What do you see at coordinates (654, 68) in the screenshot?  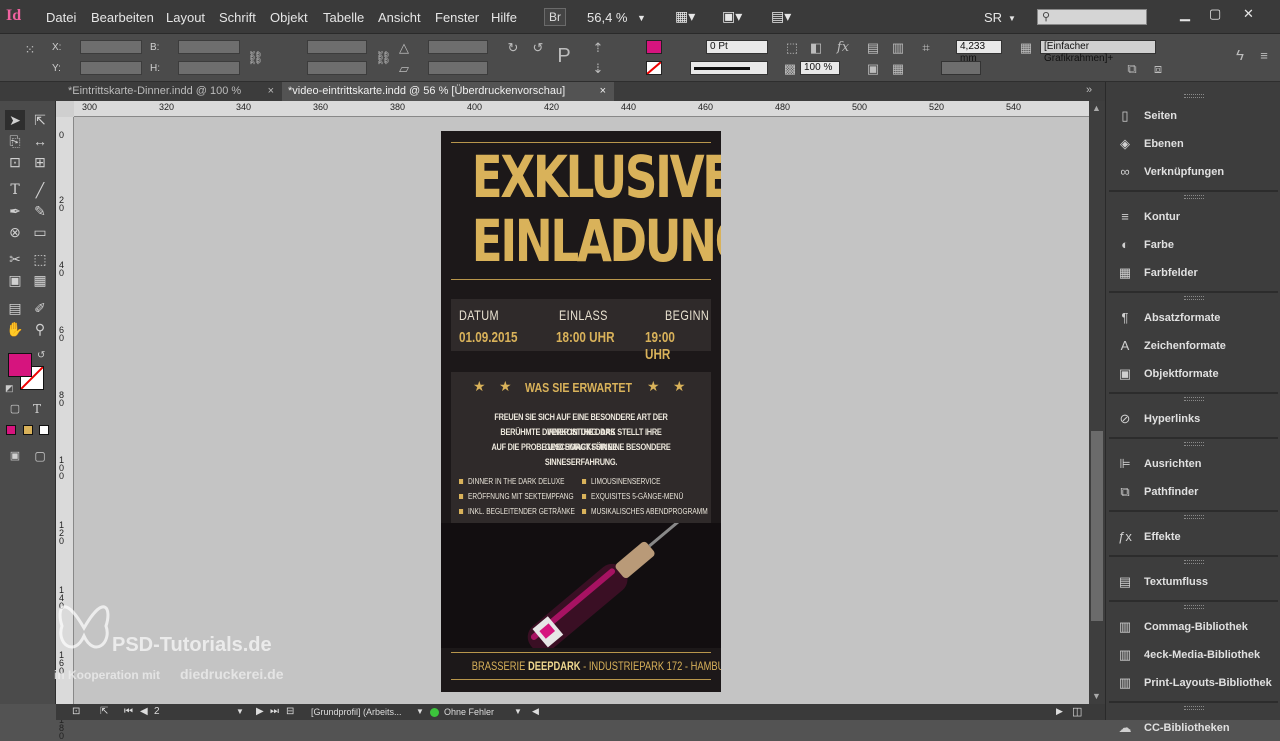 I see `stroke-swatch` at bounding box center [654, 68].